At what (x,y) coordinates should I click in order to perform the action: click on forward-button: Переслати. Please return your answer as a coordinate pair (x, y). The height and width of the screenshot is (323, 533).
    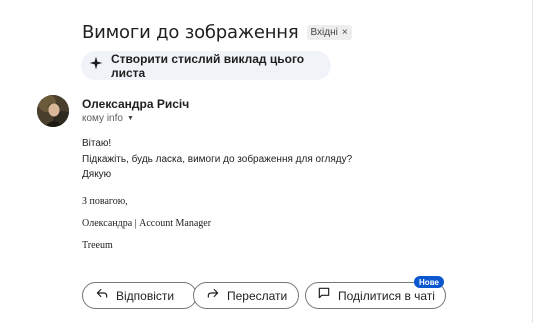
    Looking at the image, I should click on (246, 295).